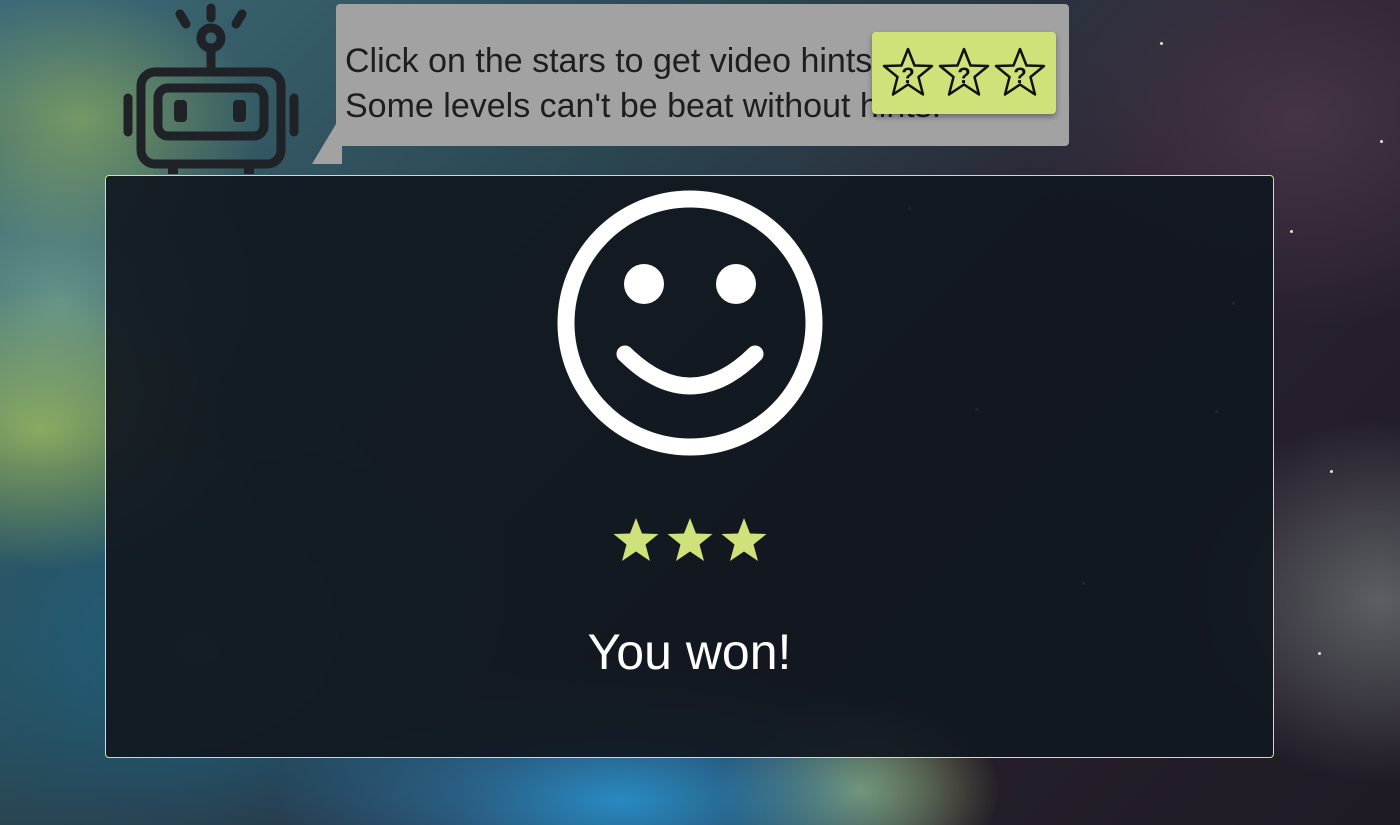 The height and width of the screenshot is (825, 1400). What do you see at coordinates (613, 61) in the screenshot?
I see `hint-text-line-1: Click on the stars to get video hints.` at bounding box center [613, 61].